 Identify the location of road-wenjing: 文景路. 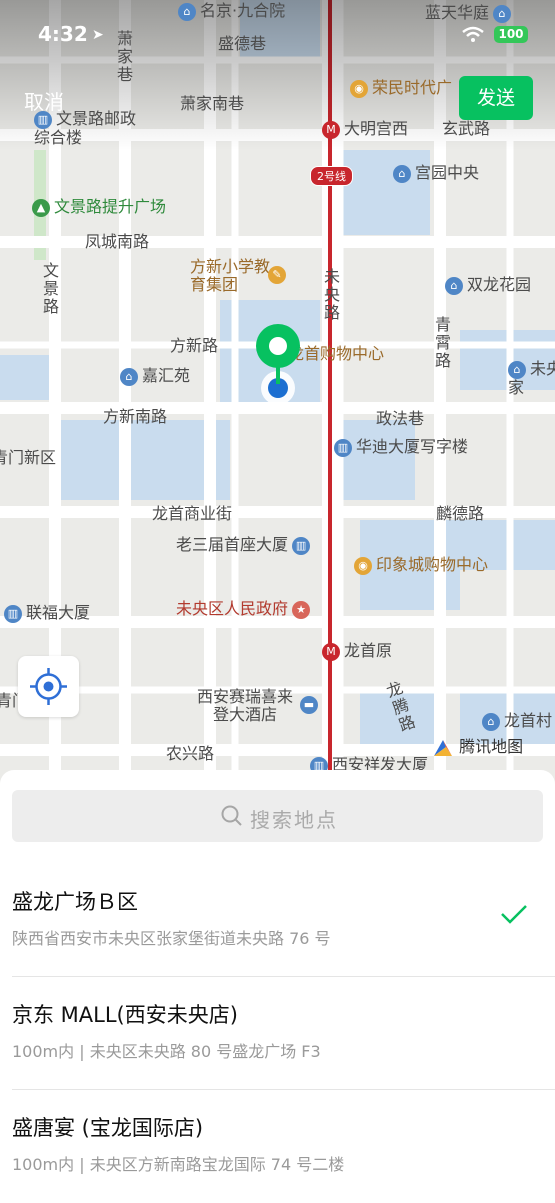
(50, 288).